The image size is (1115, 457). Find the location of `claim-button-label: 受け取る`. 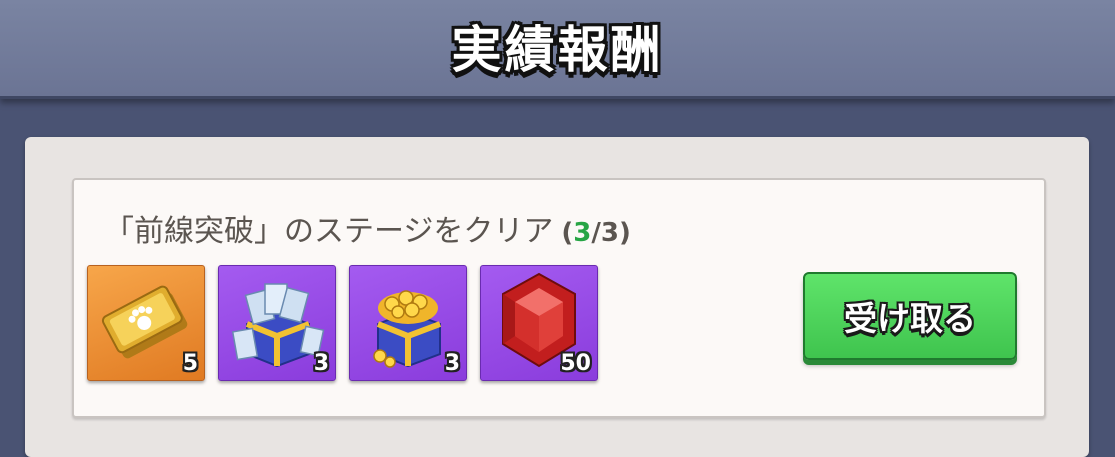

claim-button-label: 受け取る is located at coordinates (910, 318).